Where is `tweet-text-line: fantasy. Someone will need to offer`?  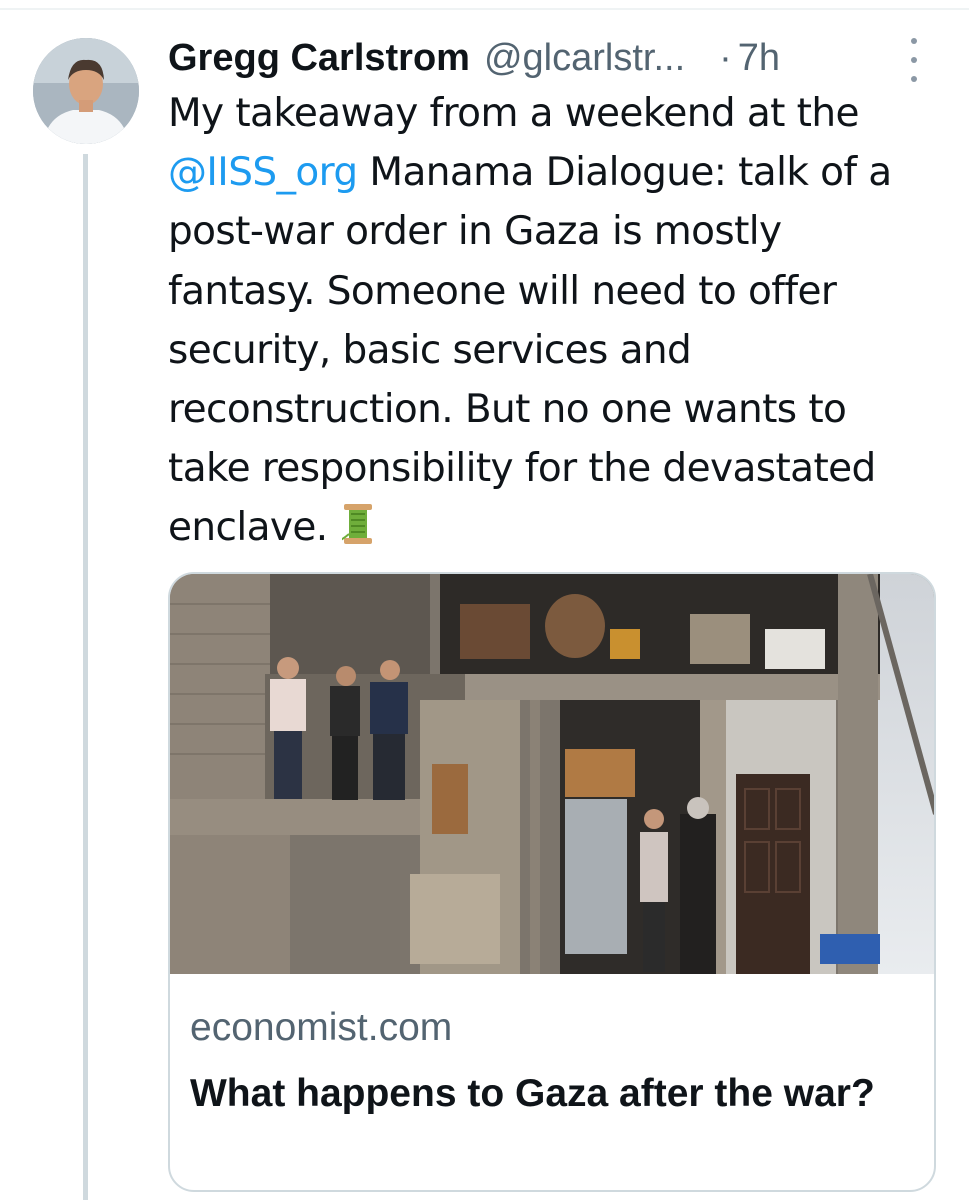 tweet-text-line: fantasy. Someone will need to offer is located at coordinates (502, 291).